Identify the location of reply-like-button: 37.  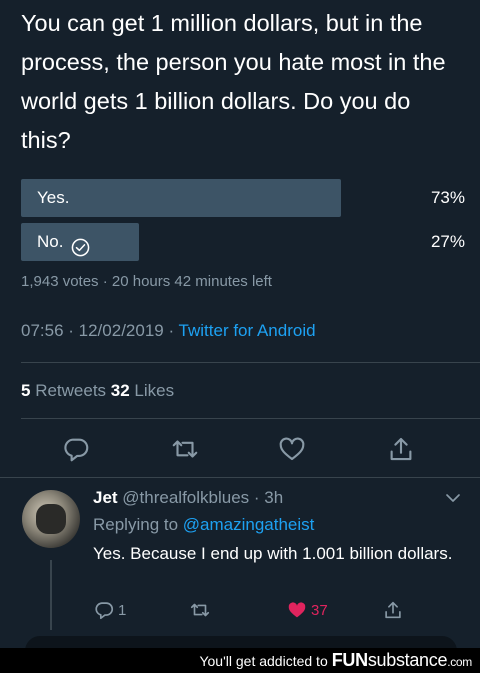
(307, 610).